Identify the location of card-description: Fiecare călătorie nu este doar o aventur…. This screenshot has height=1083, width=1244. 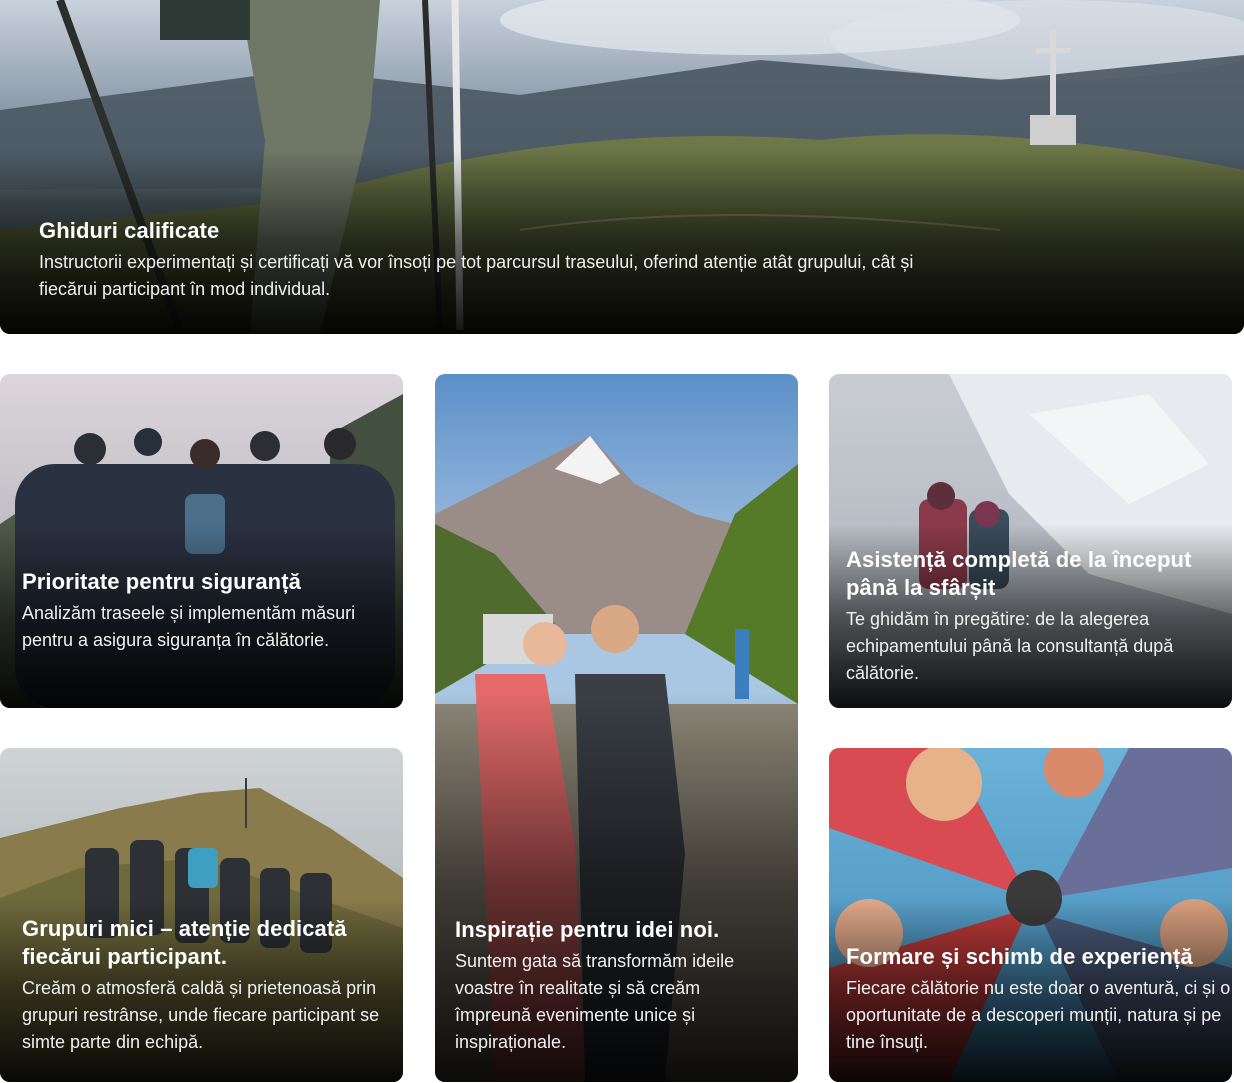
(1038, 1015).